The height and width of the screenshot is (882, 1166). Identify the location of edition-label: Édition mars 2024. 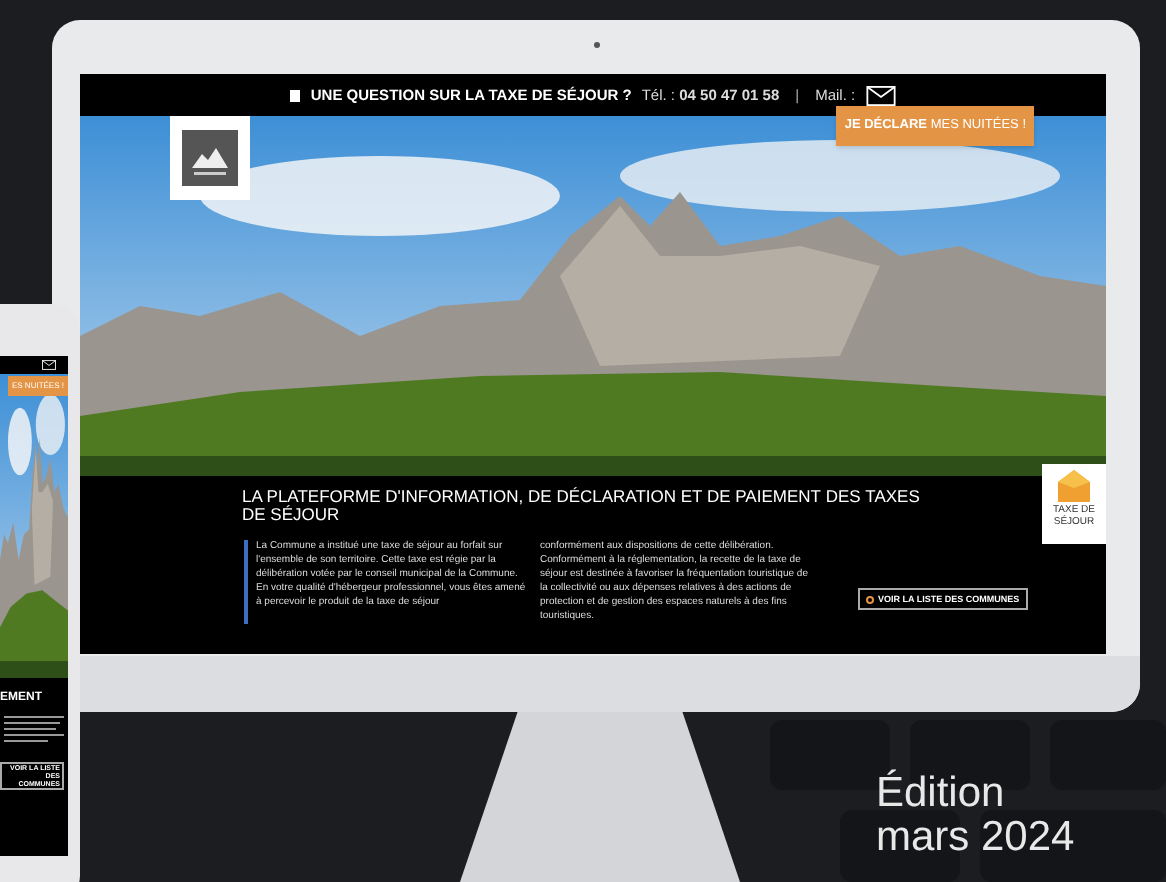
(976, 816).